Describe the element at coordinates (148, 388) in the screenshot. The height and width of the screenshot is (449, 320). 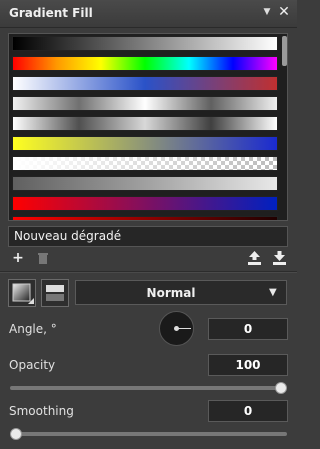
I see `opacity-slider-track` at that location.